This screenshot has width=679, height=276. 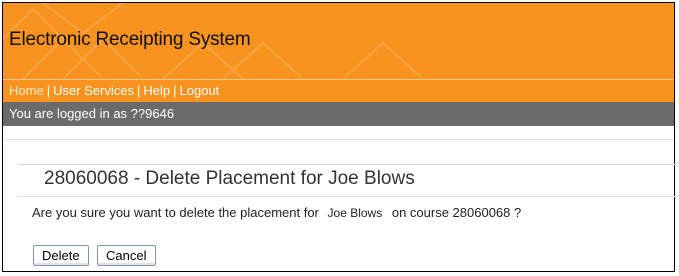 What do you see at coordinates (200, 90) in the screenshot?
I see `nav-logout-link: Logout` at bounding box center [200, 90].